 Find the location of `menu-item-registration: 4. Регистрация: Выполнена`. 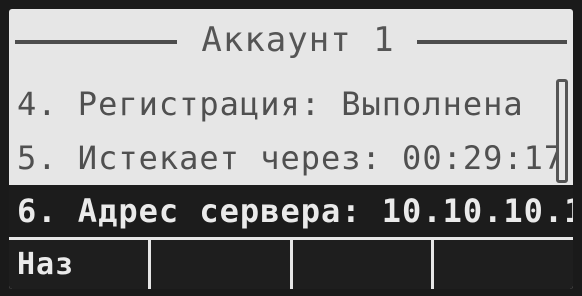

menu-item-registration: 4. Регистрация: Выполнена is located at coordinates (270, 104).